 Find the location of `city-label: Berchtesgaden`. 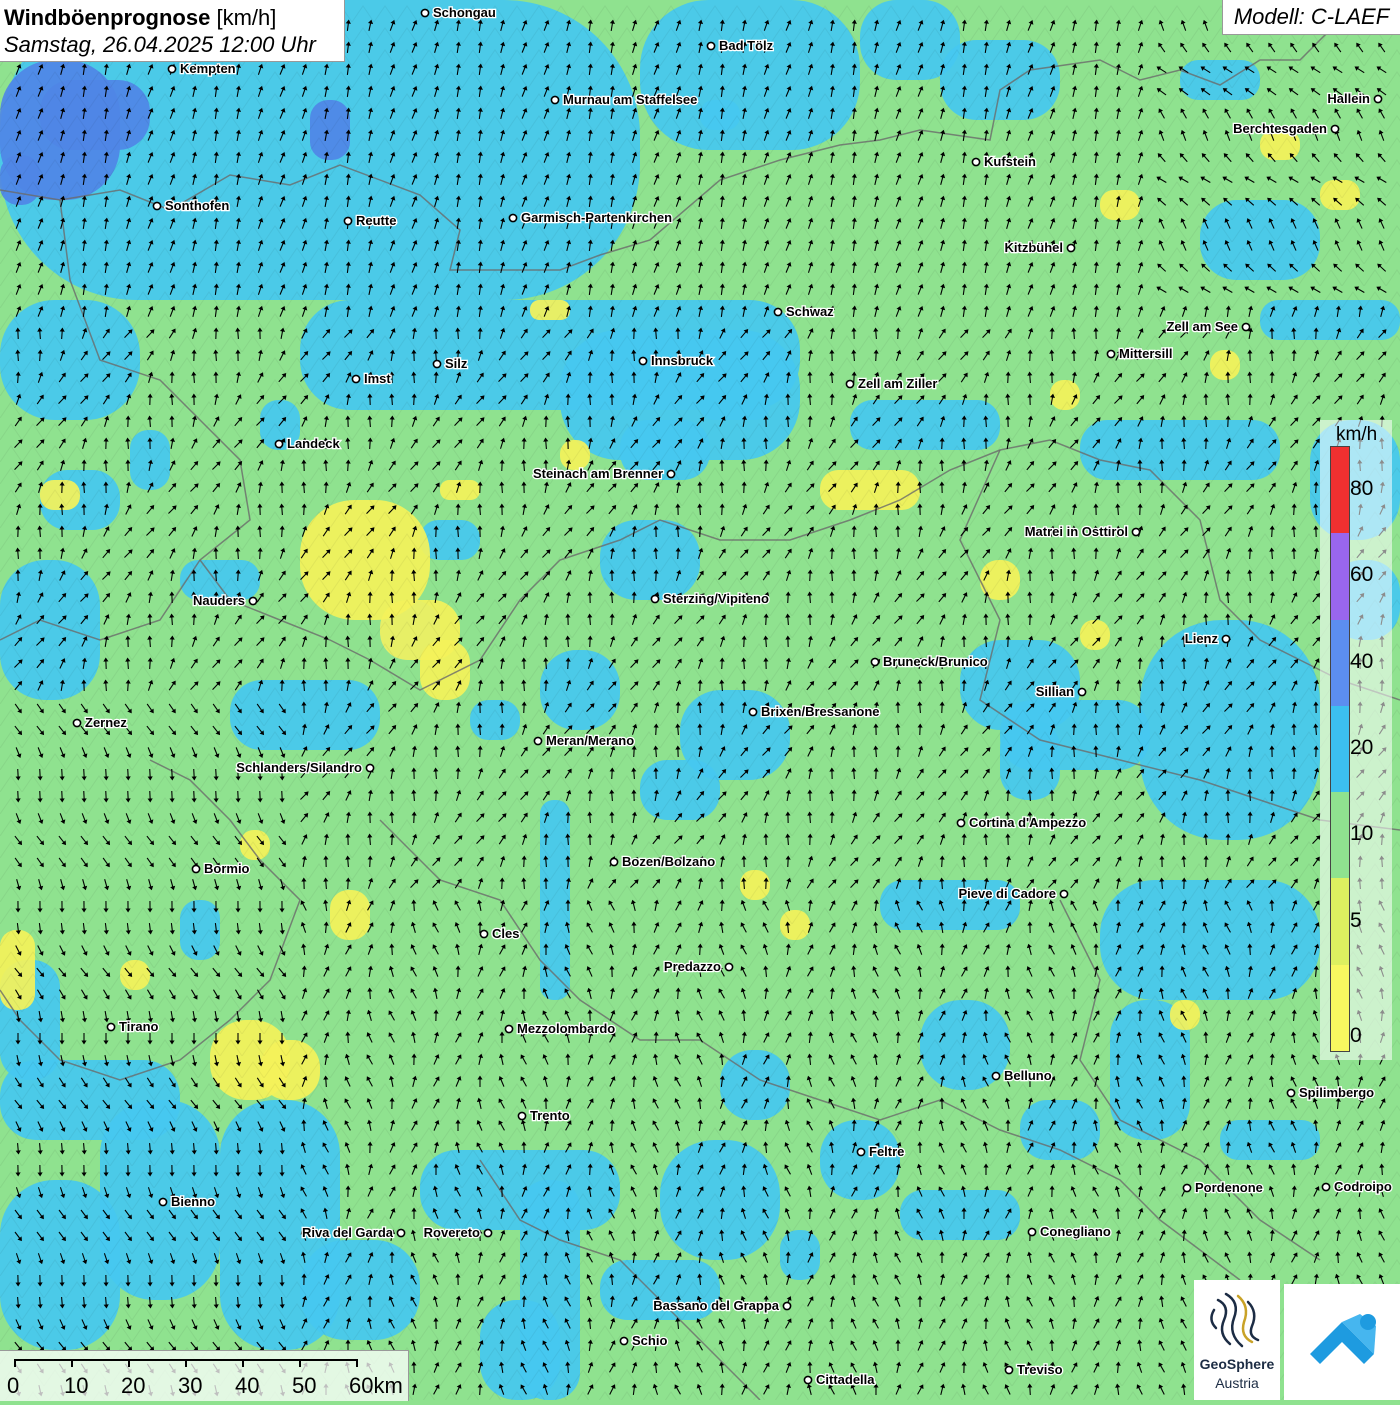

city-label: Berchtesgaden is located at coordinates (1280, 128).